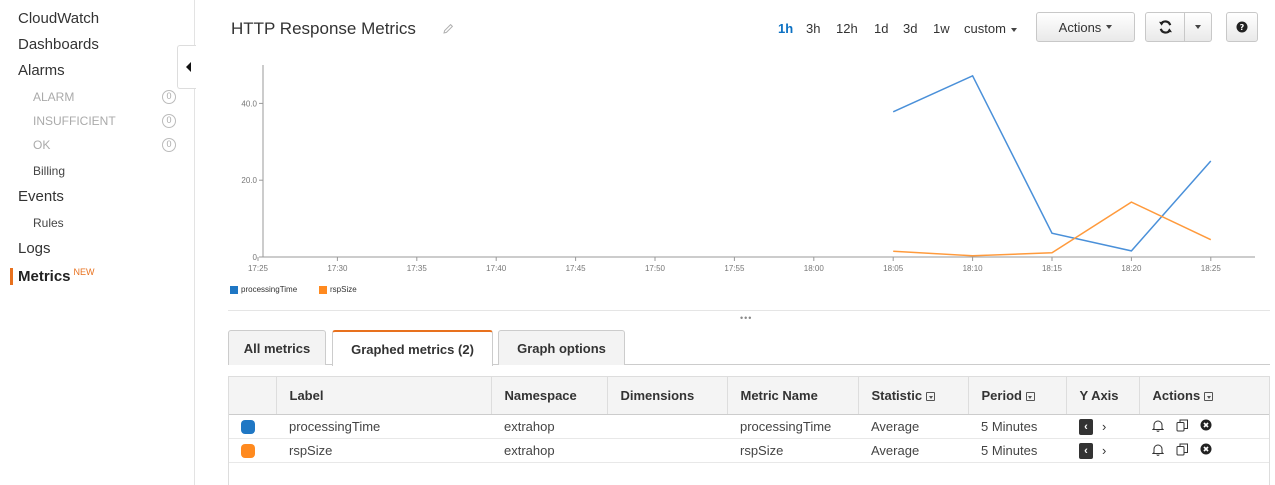  I want to click on time-range-1w: 1w, so click(941, 28).